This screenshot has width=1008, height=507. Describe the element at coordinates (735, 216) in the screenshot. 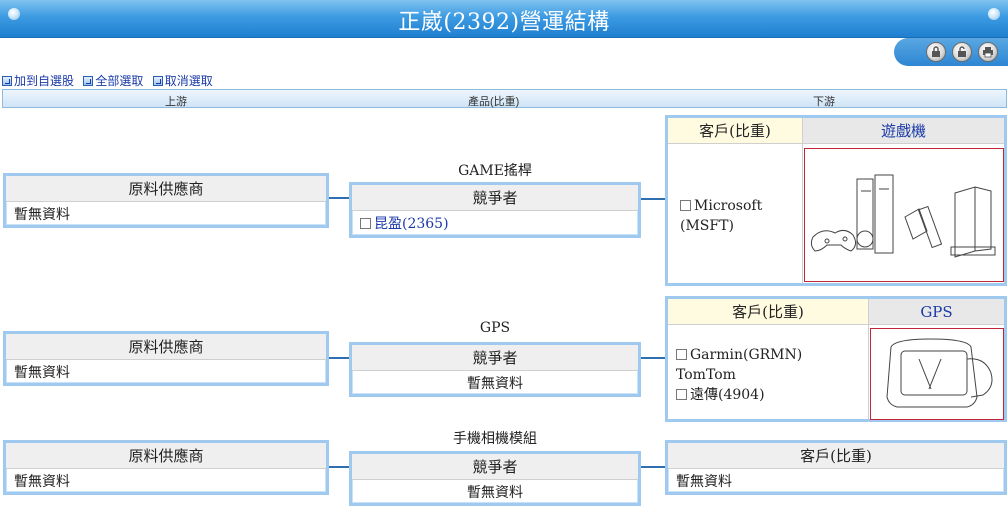

I see `customer-item: Microsoft (MSFT)` at that location.